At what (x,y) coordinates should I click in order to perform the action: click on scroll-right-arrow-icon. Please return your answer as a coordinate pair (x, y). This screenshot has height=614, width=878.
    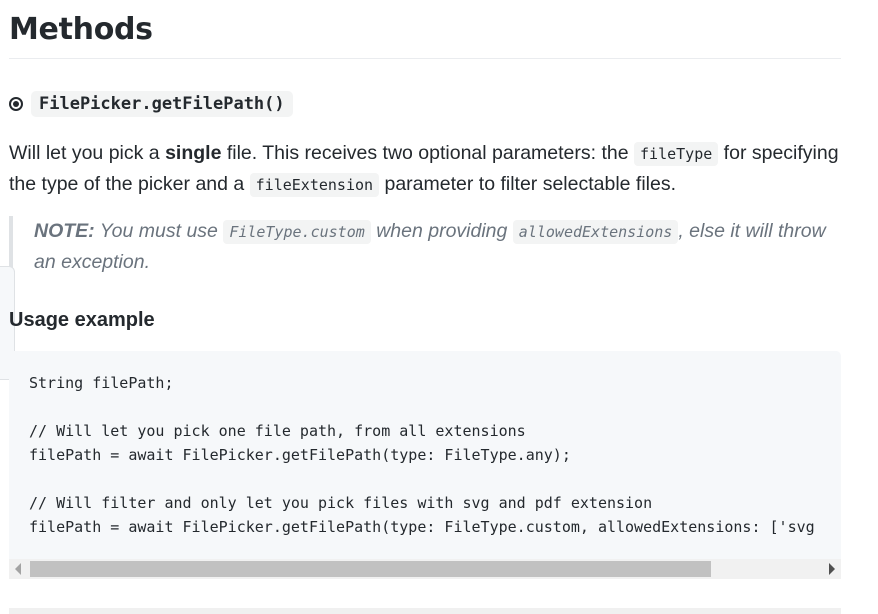
    Looking at the image, I should click on (832, 569).